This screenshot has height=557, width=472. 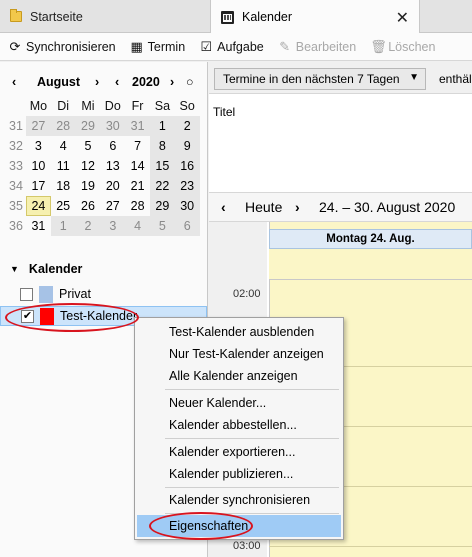 What do you see at coordinates (46, 269) in the screenshot?
I see `calendar-list-header: ▼ Kalender` at bounding box center [46, 269].